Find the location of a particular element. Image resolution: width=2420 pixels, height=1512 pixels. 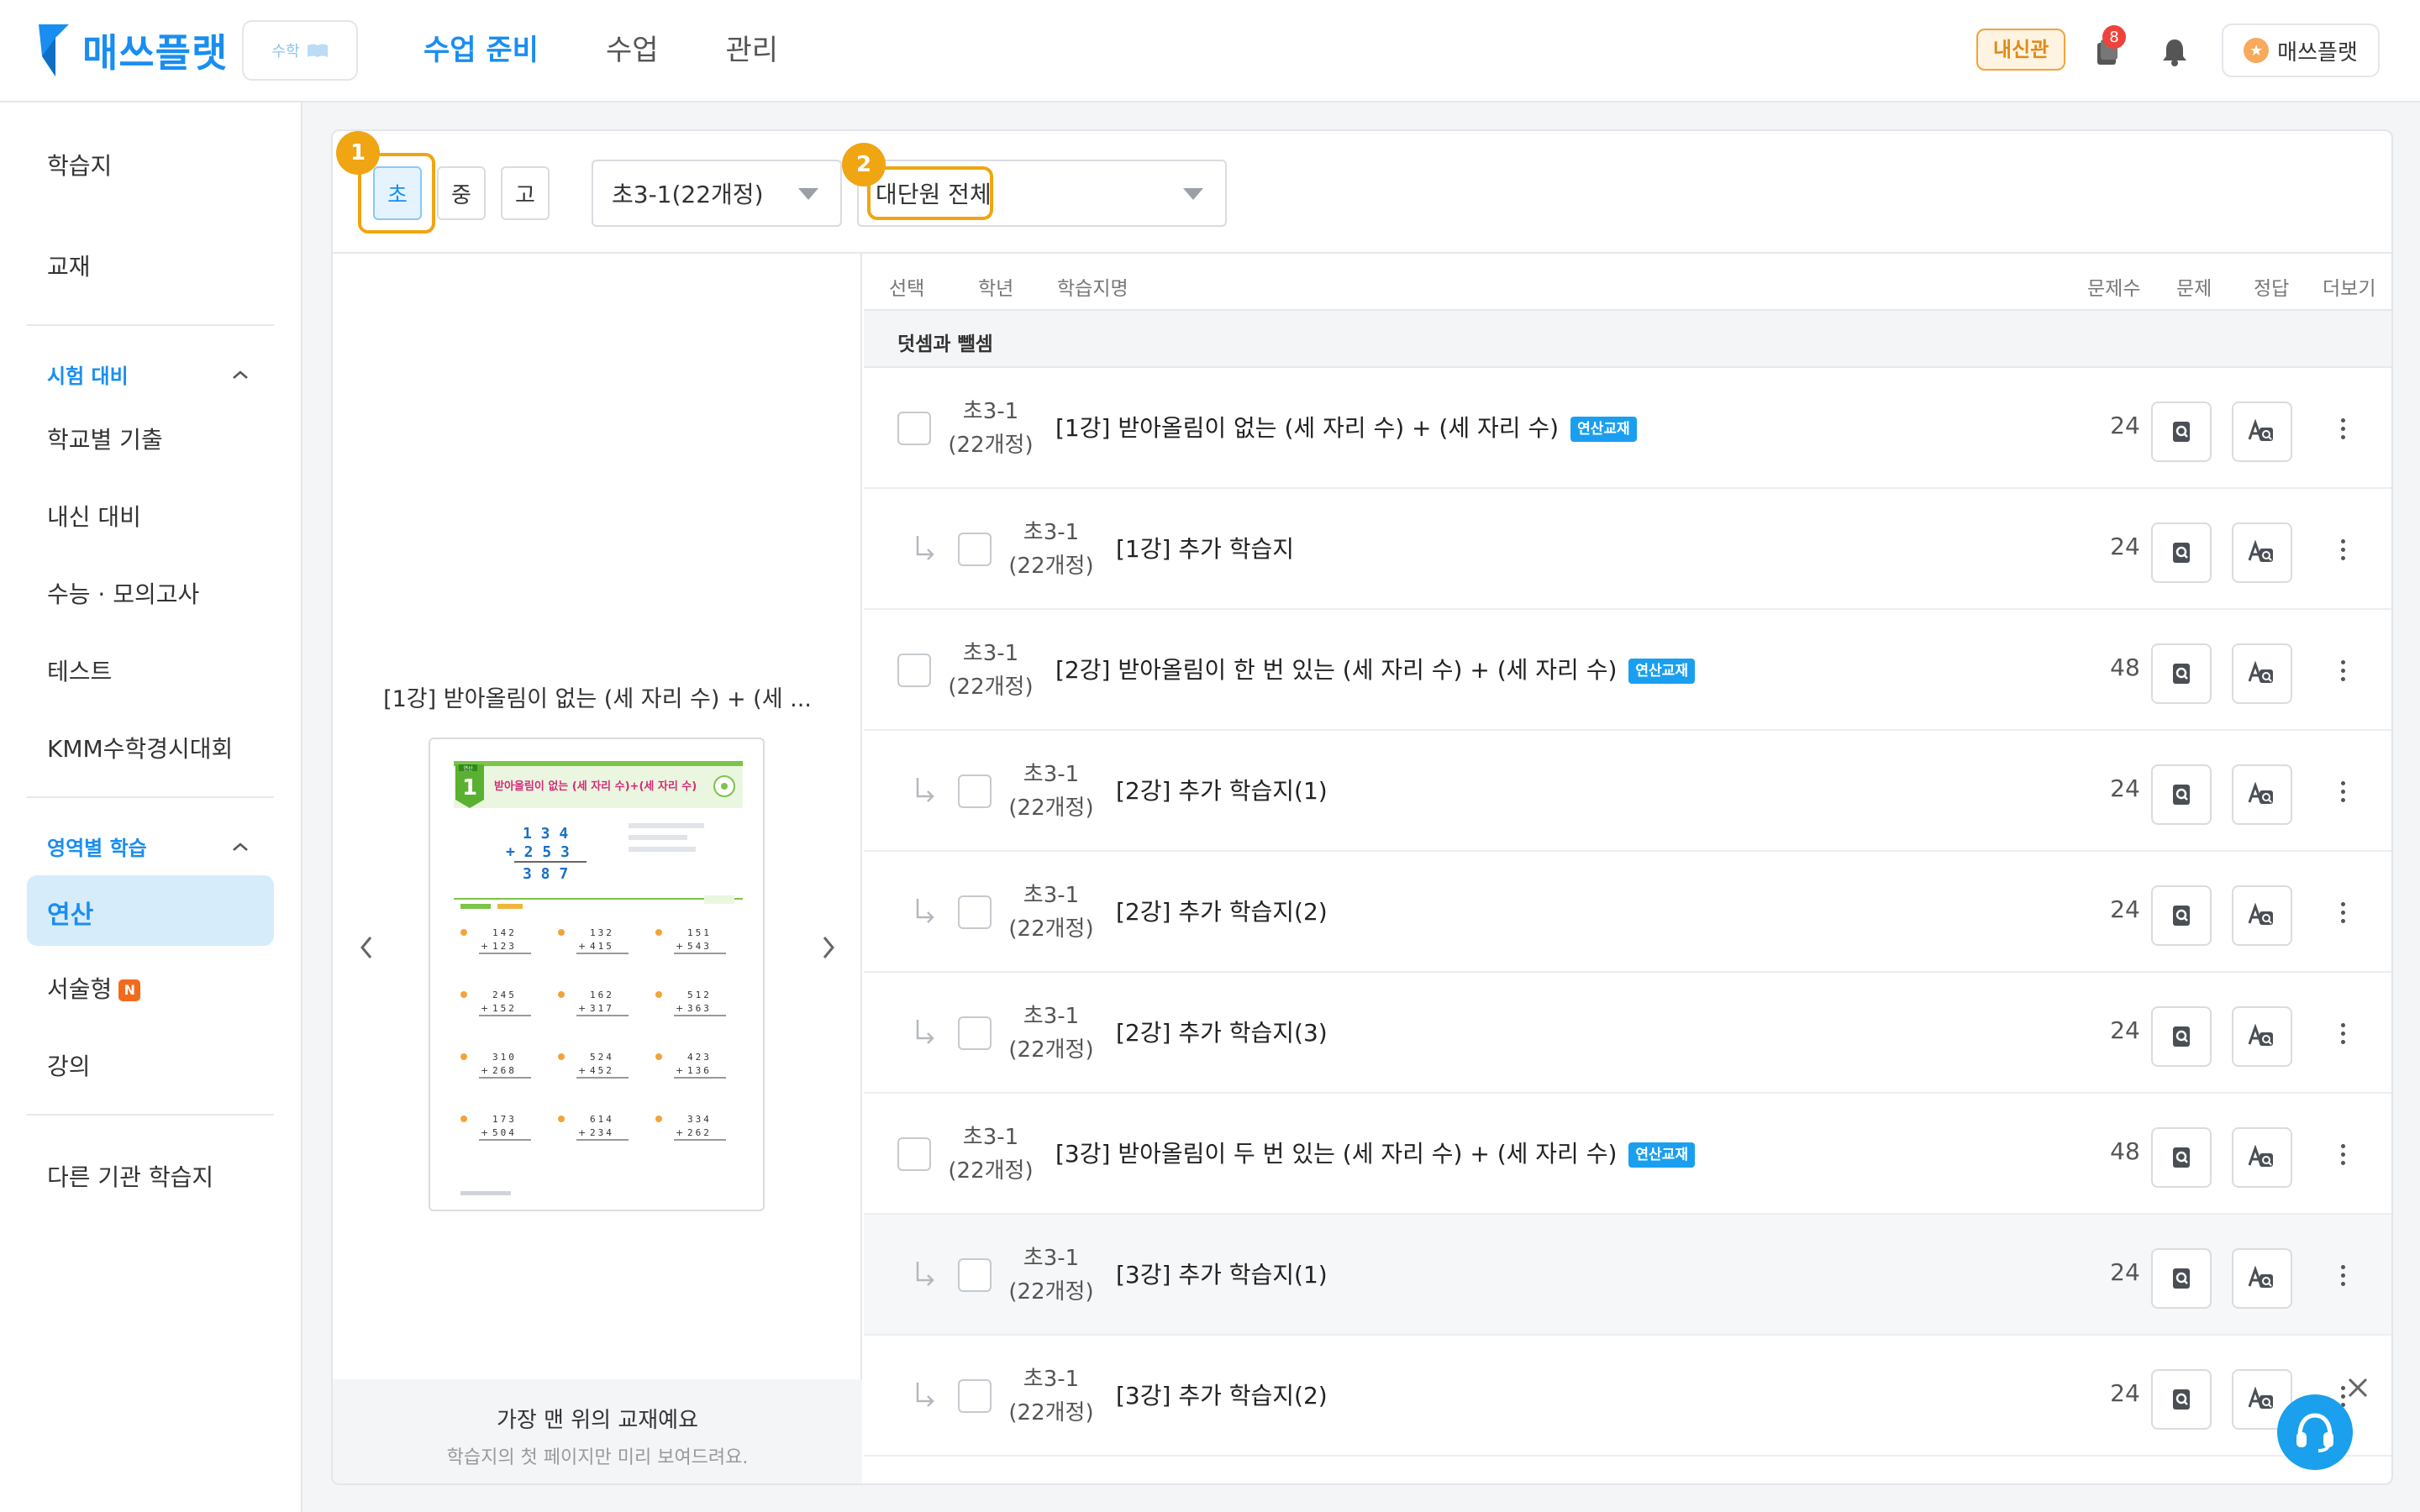

sidebar-section-exam: 시험 대비 is located at coordinates (148, 374).